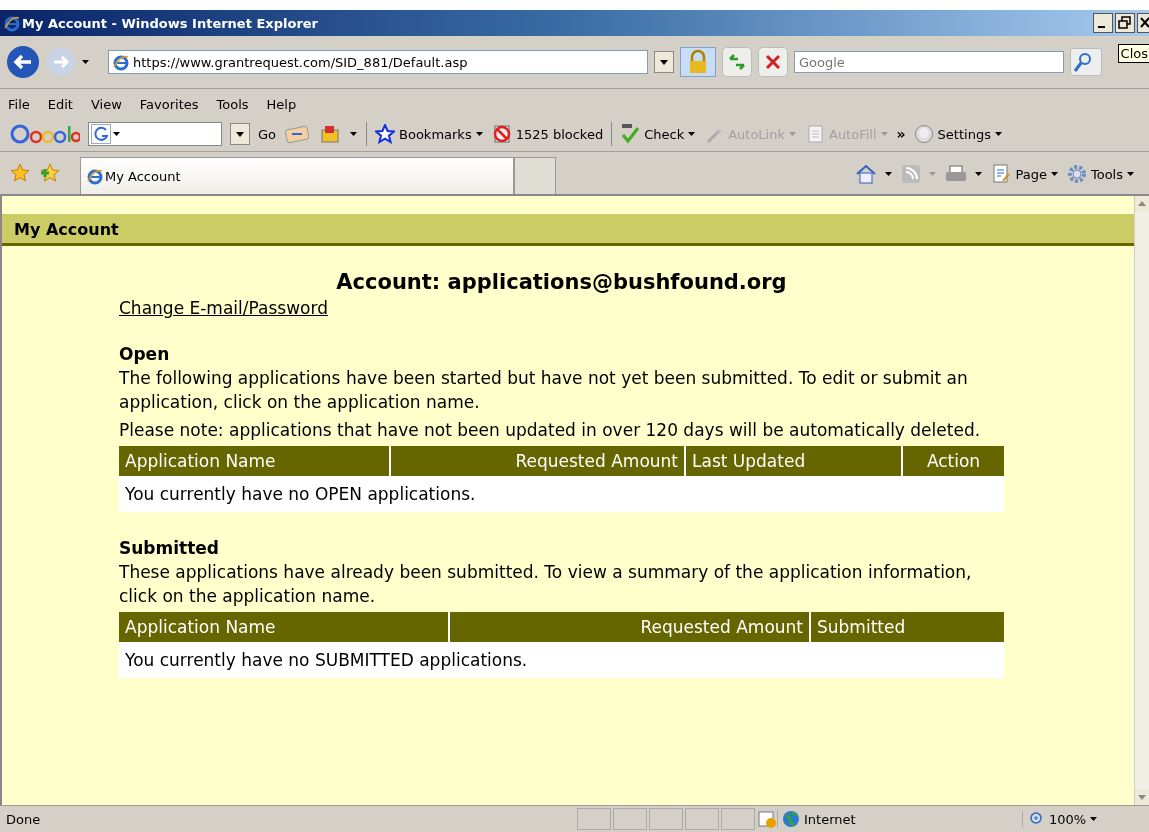 The width and height of the screenshot is (1149, 832). I want to click on blocked-button: 1525 blocked, so click(547, 134).